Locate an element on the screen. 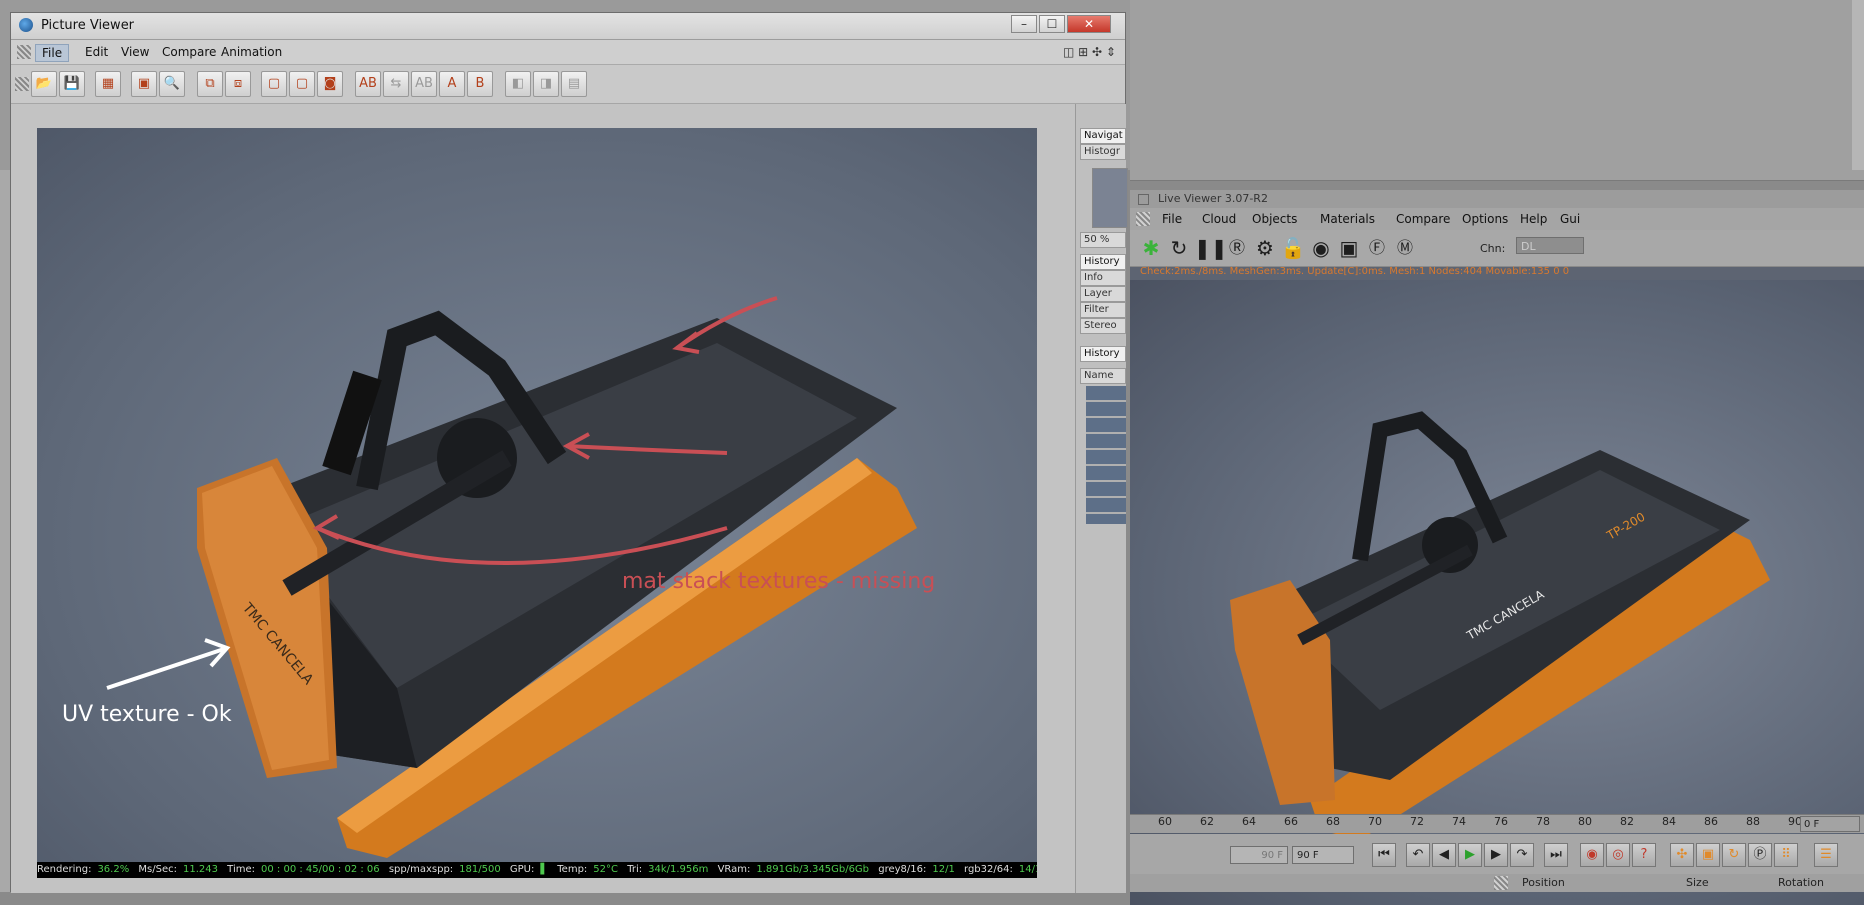  param-key-icon: Ⓟ is located at coordinates (1760, 855).